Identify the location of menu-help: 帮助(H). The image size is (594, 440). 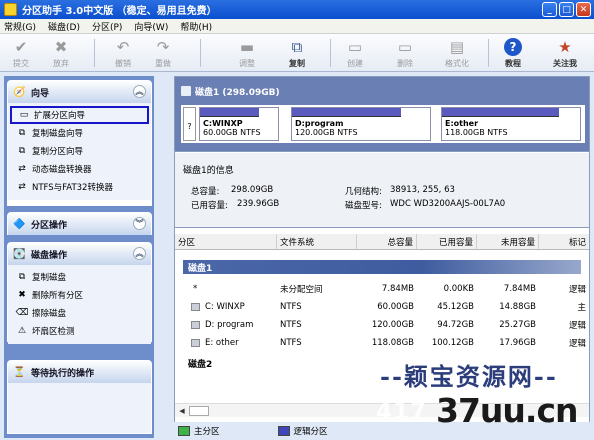
(196, 26).